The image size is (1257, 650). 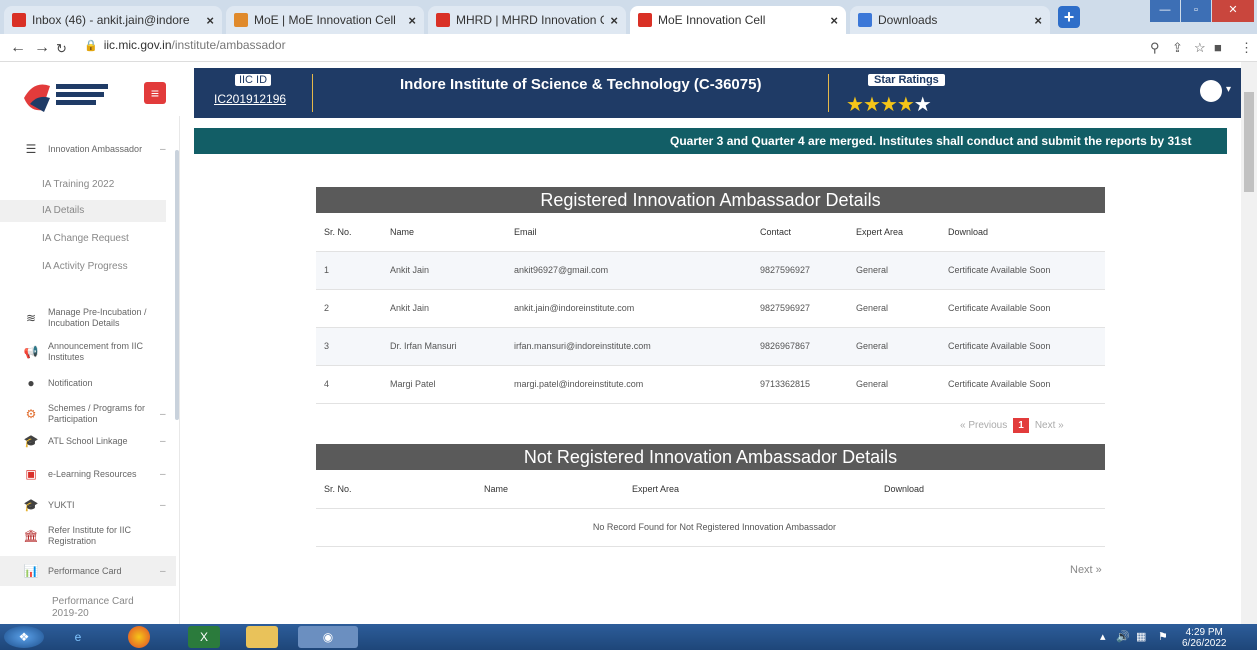 What do you see at coordinates (325, 20) in the screenshot?
I see `browser-tab-moe: MoE | MoE Innovation Cell ×` at bounding box center [325, 20].